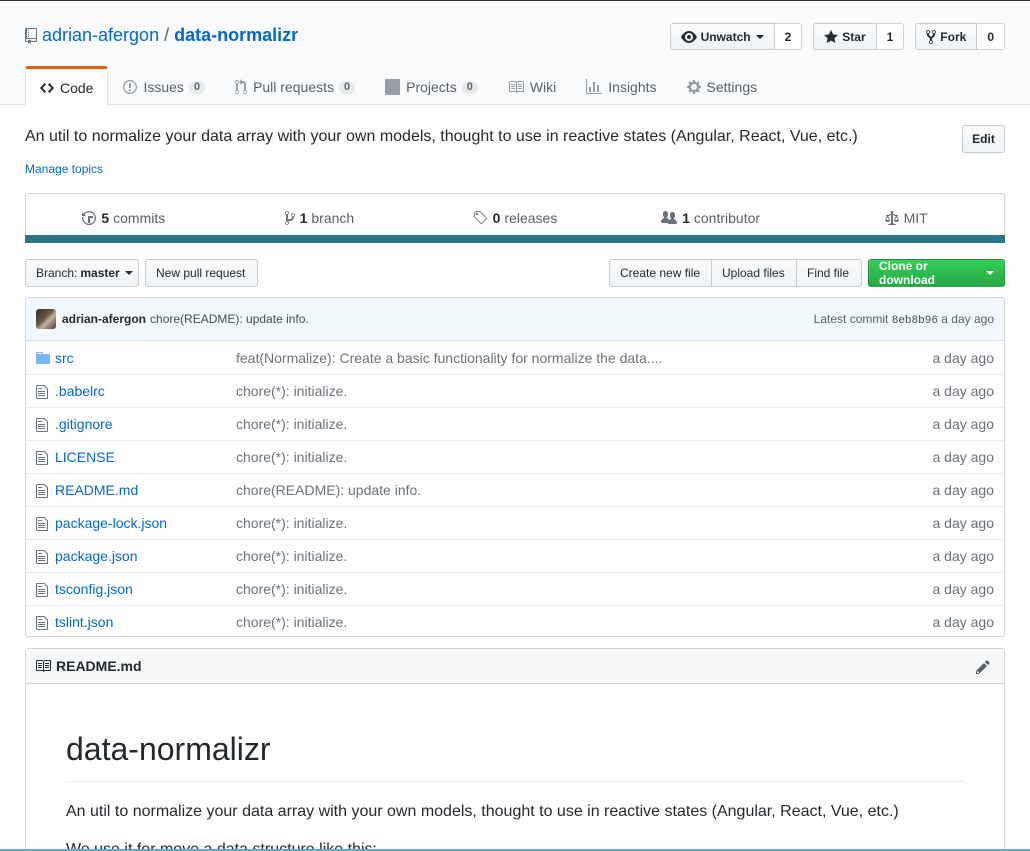  What do you see at coordinates (985, 668) in the screenshot?
I see `pencil-icon` at bounding box center [985, 668].